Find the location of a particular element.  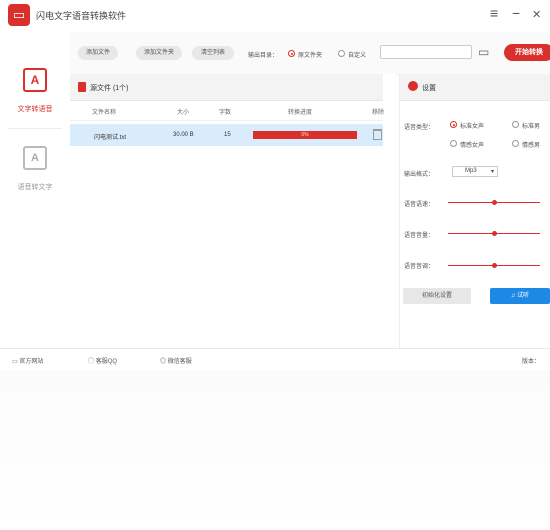

trash-icon is located at coordinates (377, 134).